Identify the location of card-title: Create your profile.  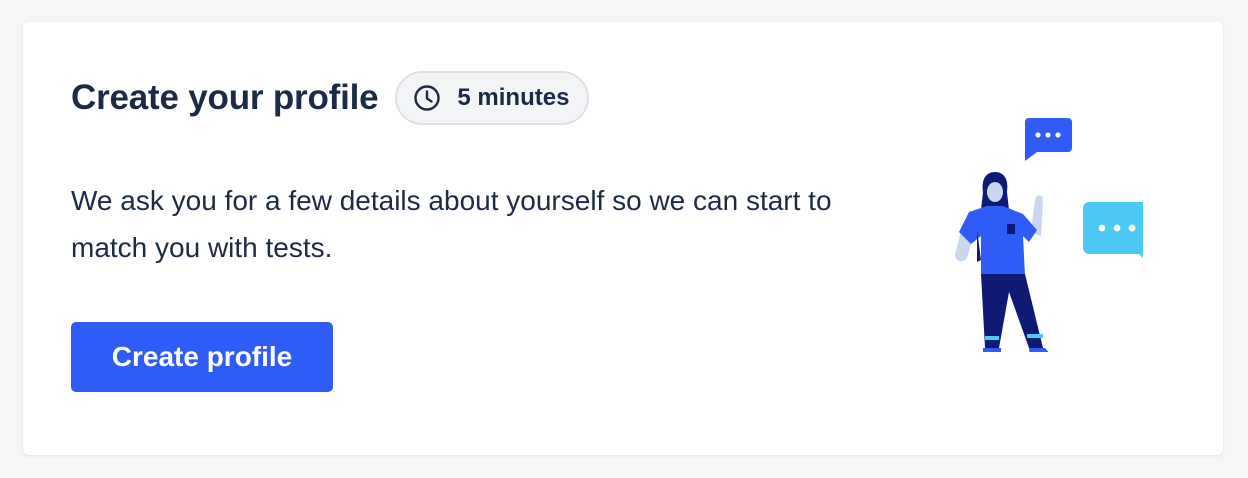
(225, 97).